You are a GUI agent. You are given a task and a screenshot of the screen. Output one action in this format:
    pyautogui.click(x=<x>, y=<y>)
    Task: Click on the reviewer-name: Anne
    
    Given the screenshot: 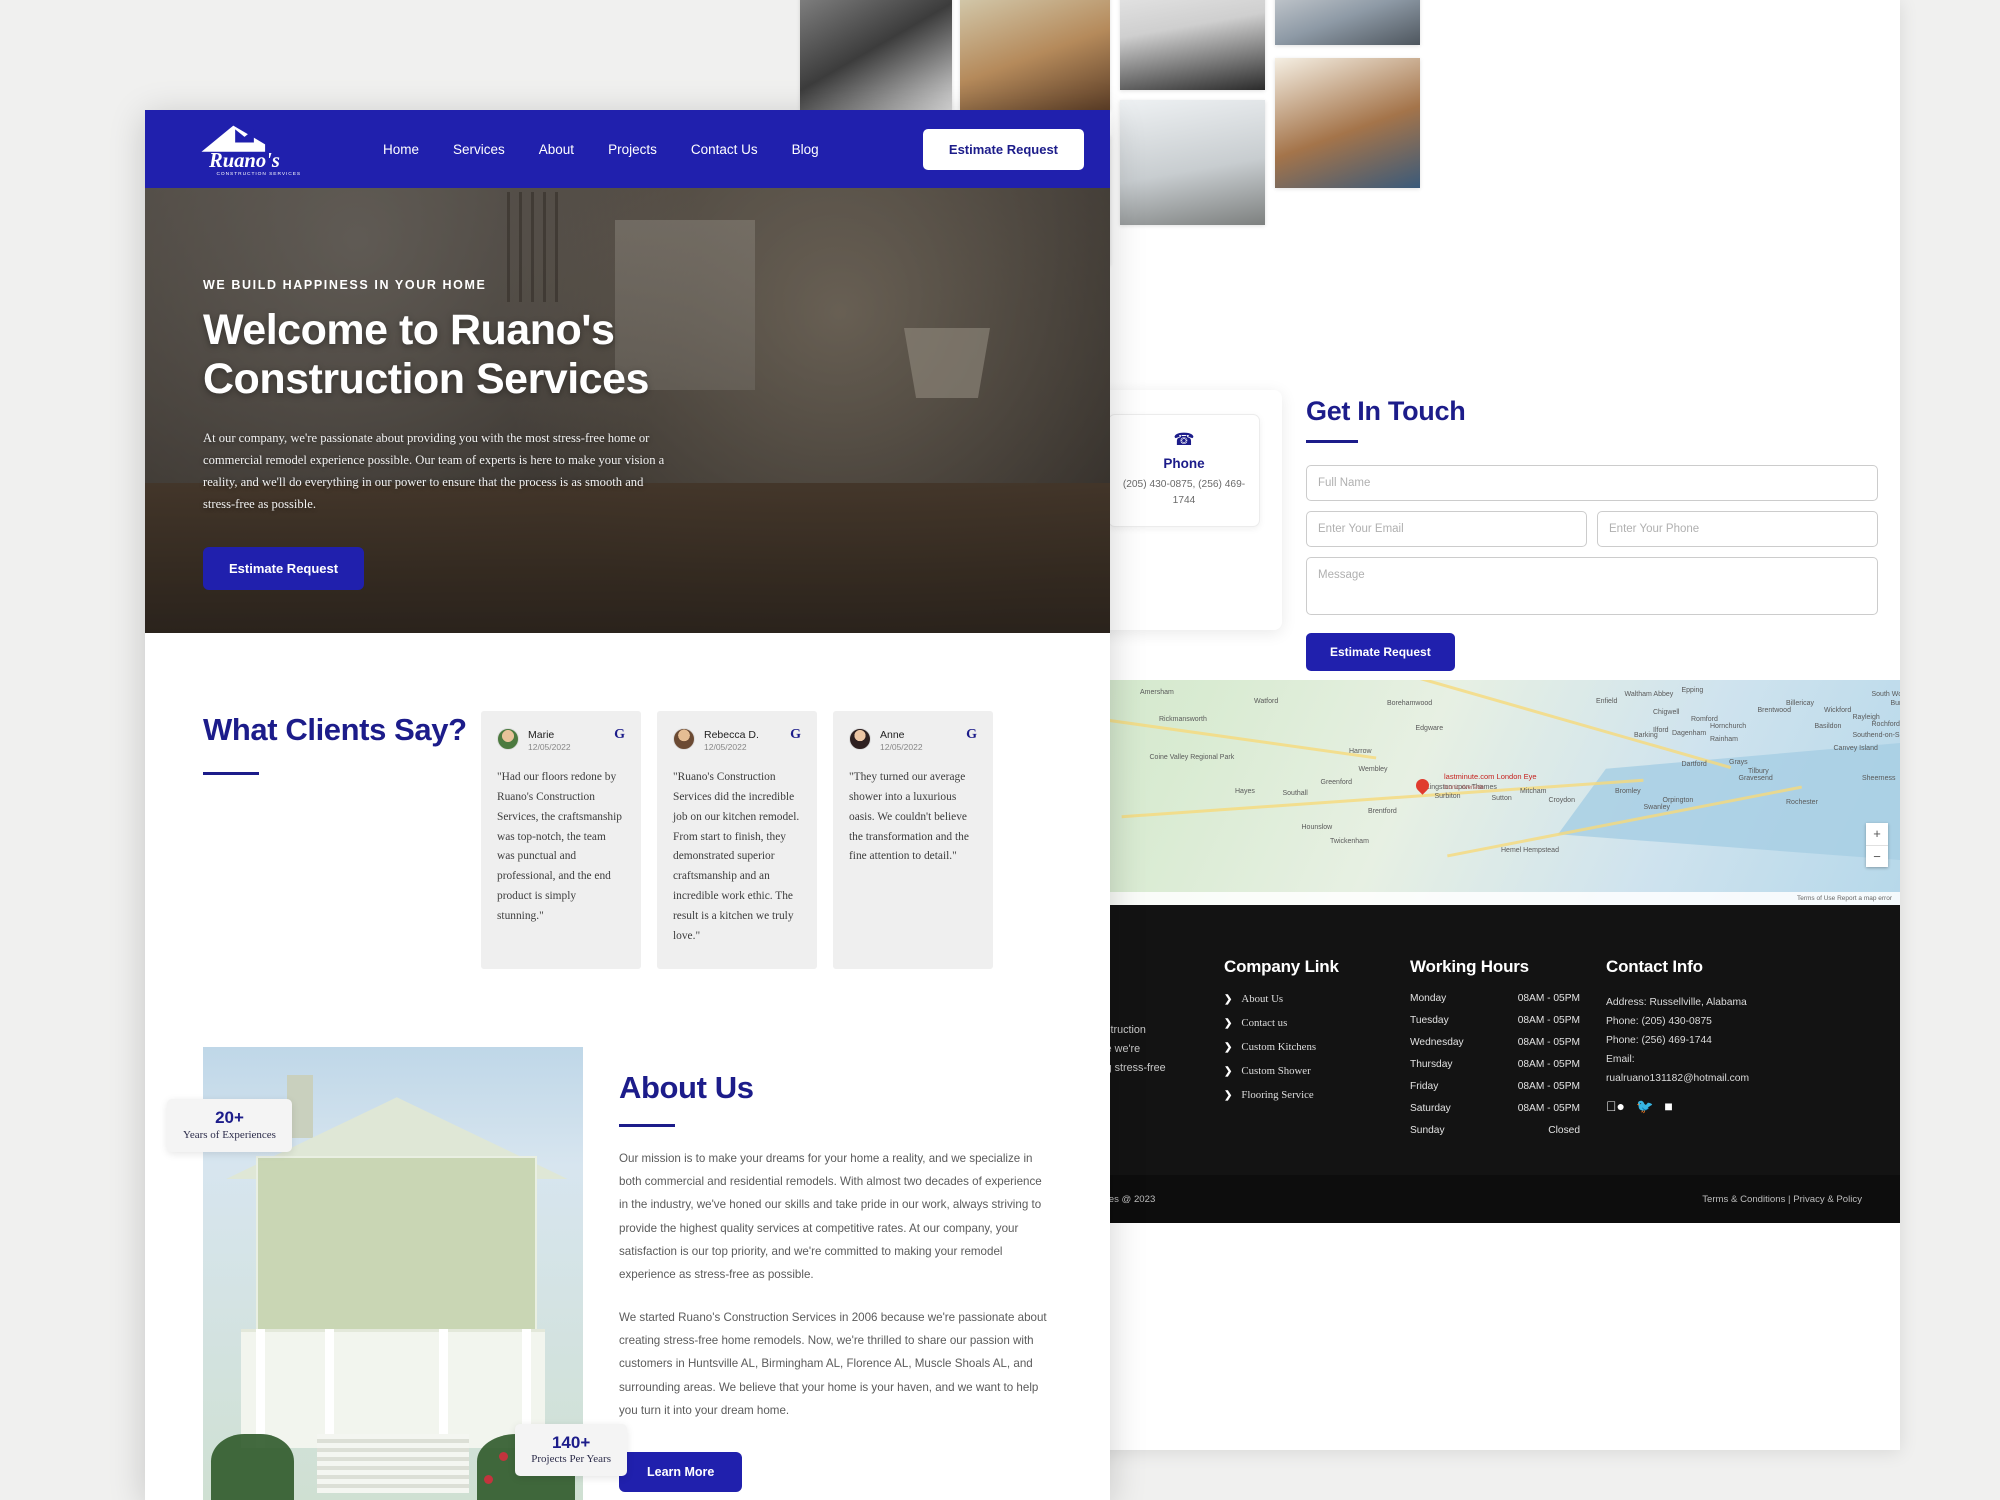 What is the action you would take?
    pyautogui.click(x=892, y=735)
    